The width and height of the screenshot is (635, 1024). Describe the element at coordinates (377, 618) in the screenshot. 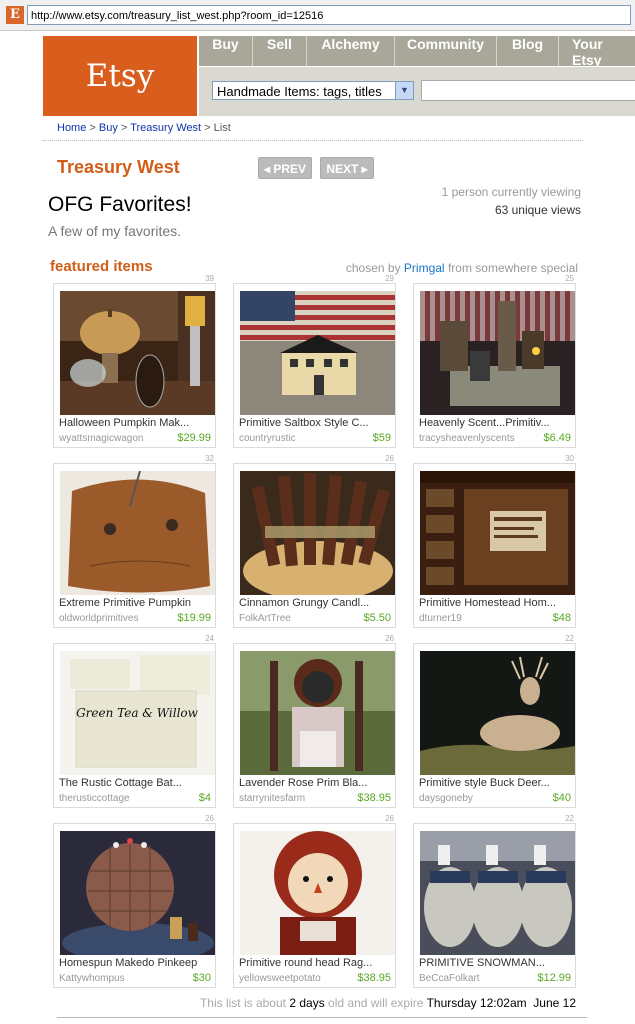

I see `item-price: $5.50` at that location.